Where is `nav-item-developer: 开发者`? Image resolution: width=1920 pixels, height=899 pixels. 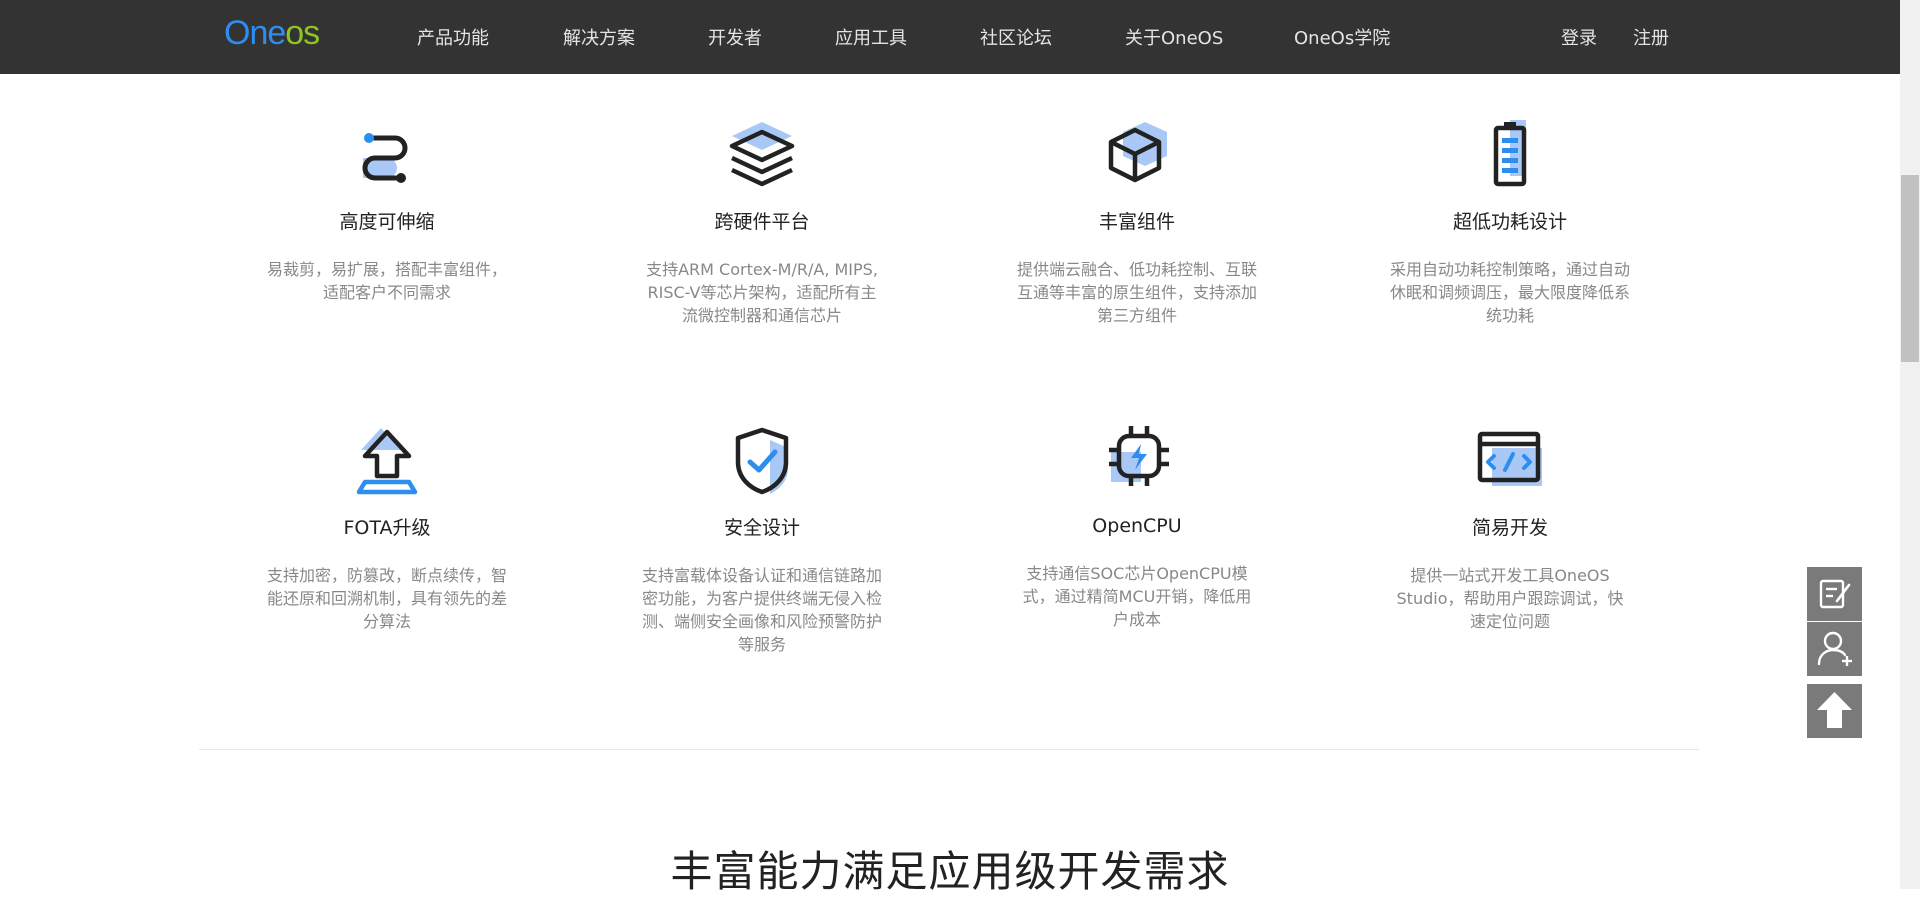
nav-item-developer: 开发者 is located at coordinates (735, 37).